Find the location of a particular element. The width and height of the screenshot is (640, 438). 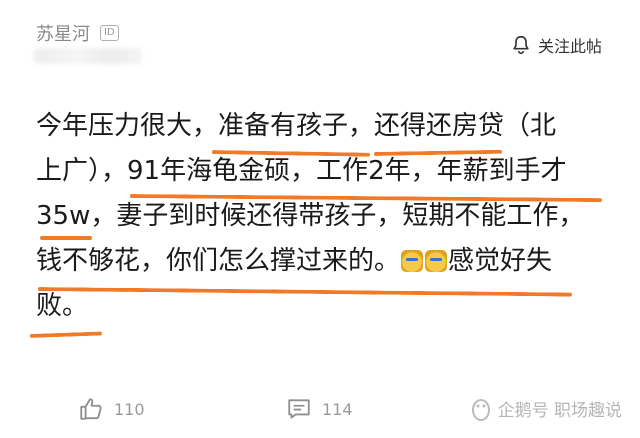

penguin-logo-icon is located at coordinates (480, 409).